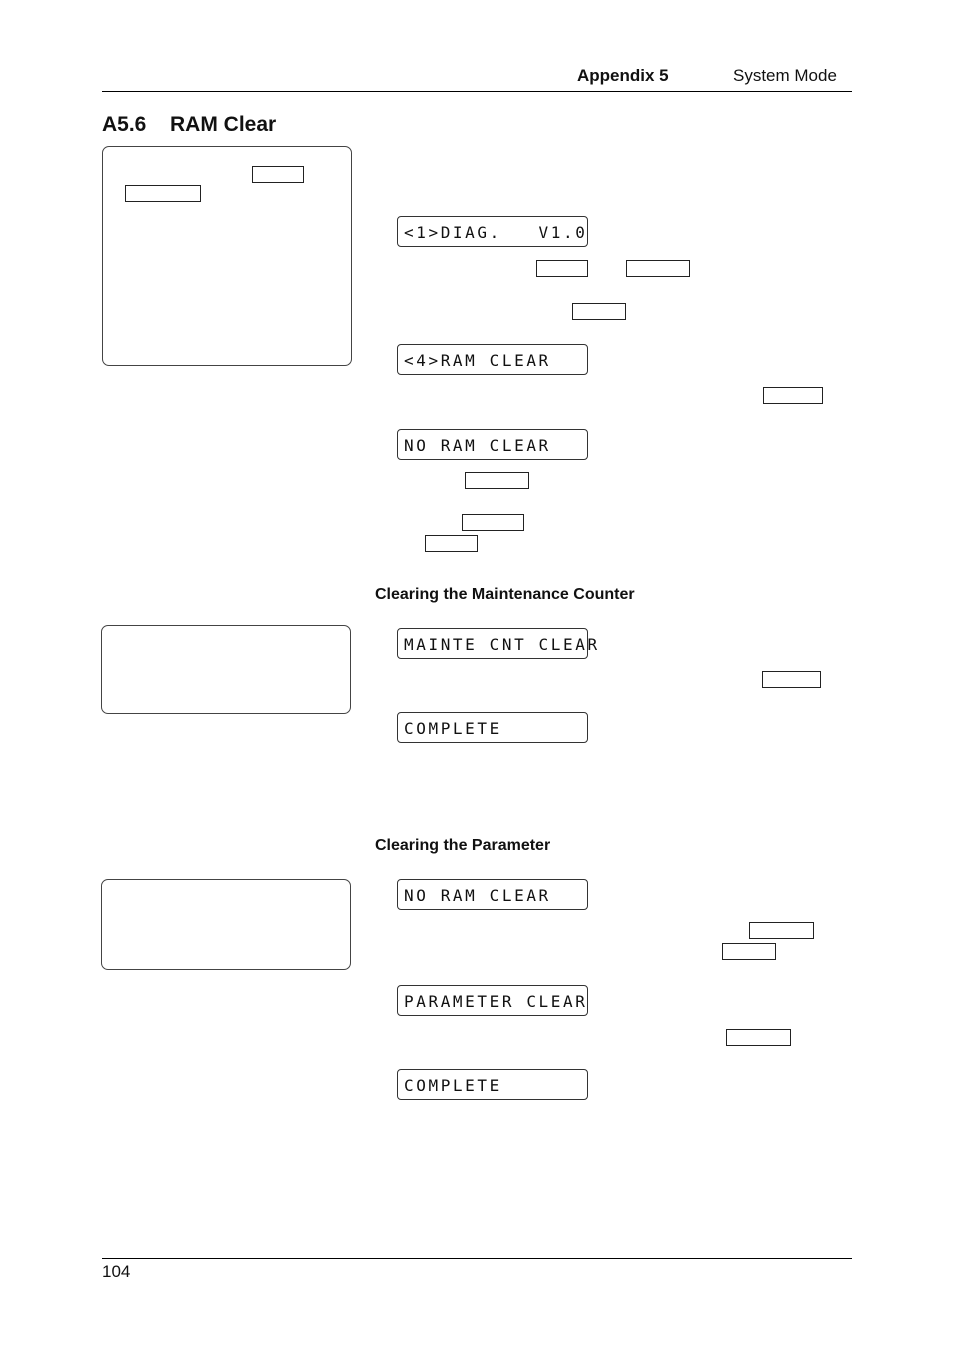  What do you see at coordinates (497, 643) in the screenshot?
I see `lcd-display-mainte-cnt-clear: MAINTE CNT CLEAR` at bounding box center [497, 643].